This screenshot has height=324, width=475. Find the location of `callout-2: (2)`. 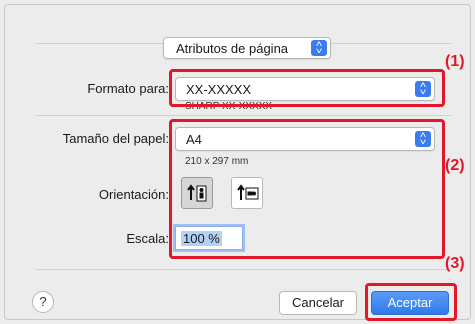

callout-2: (2) is located at coordinates (455, 165).